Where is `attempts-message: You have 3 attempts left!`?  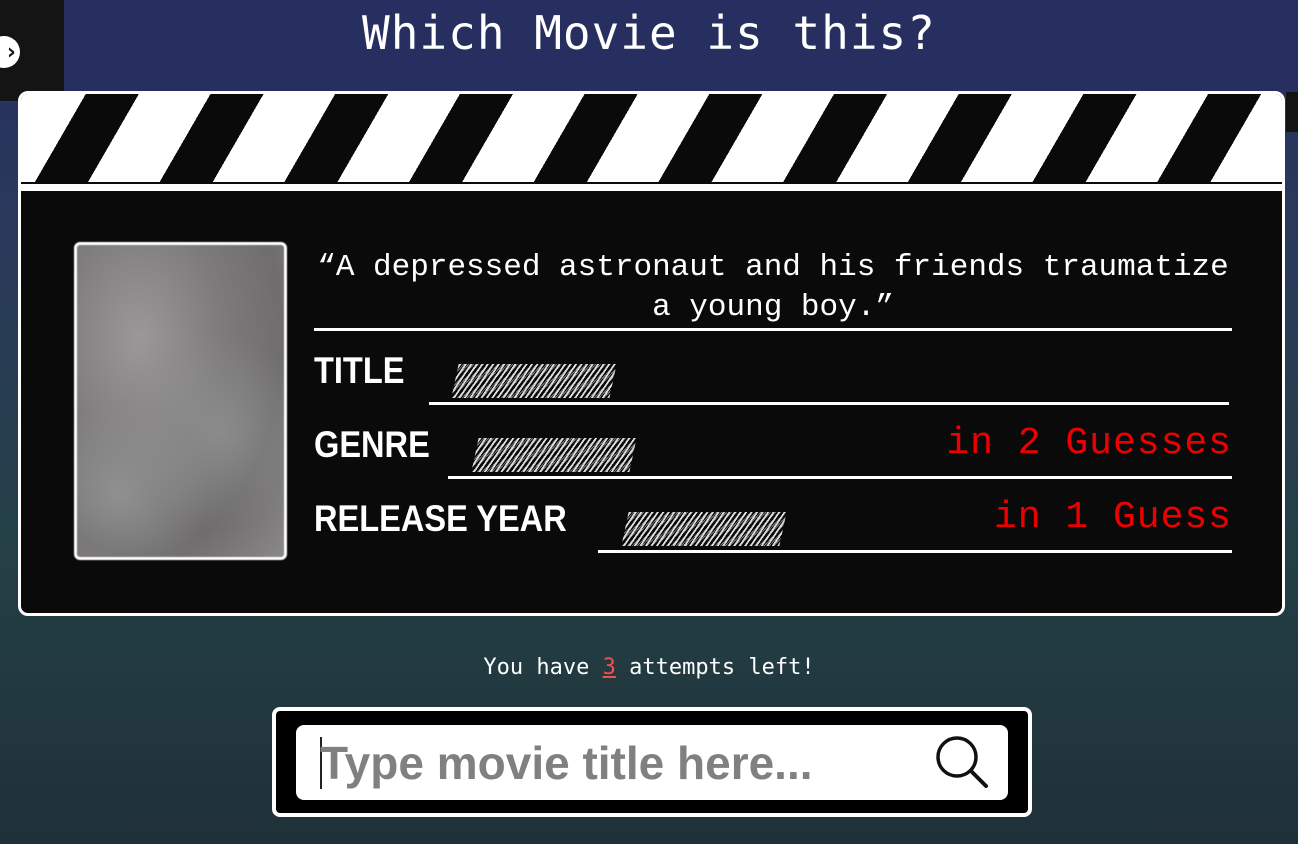
attempts-message: You have 3 attempts left! is located at coordinates (649, 667).